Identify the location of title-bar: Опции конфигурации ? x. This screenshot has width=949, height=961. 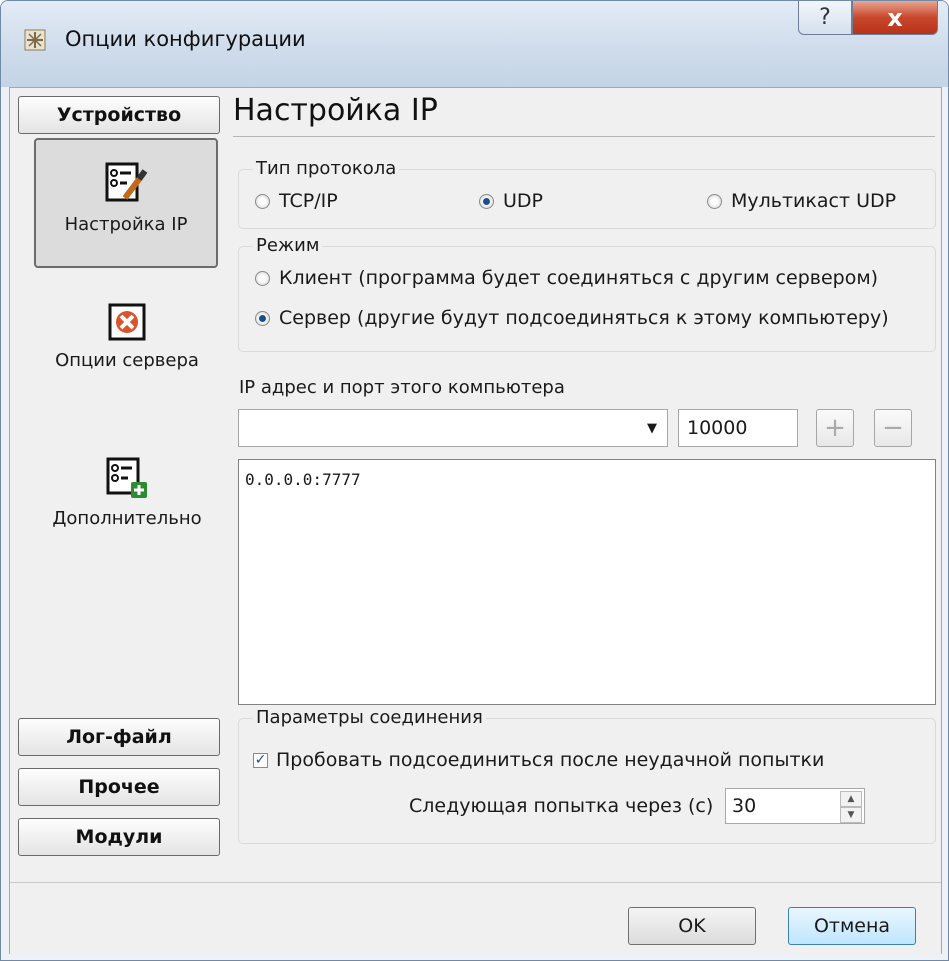
(474, 44).